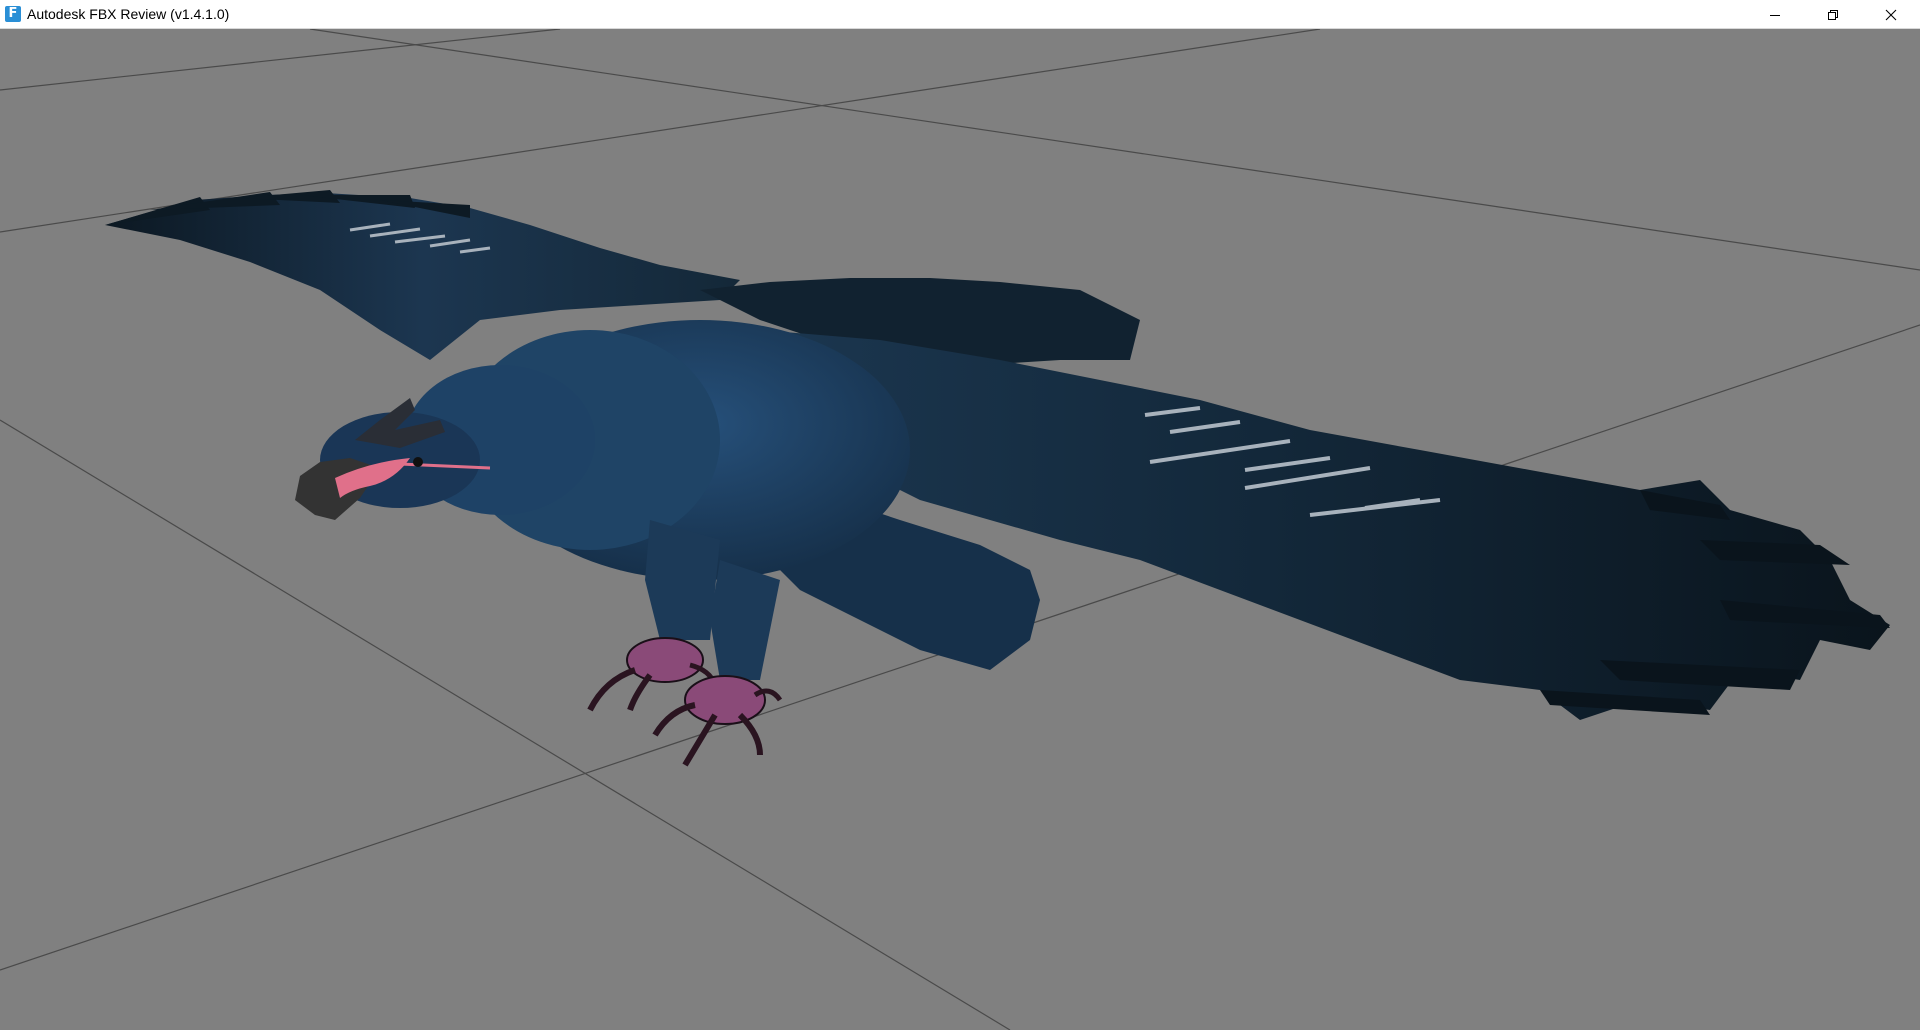 Image resolution: width=1920 pixels, height=1030 pixels. I want to click on window-controls, so click(1833, 14).